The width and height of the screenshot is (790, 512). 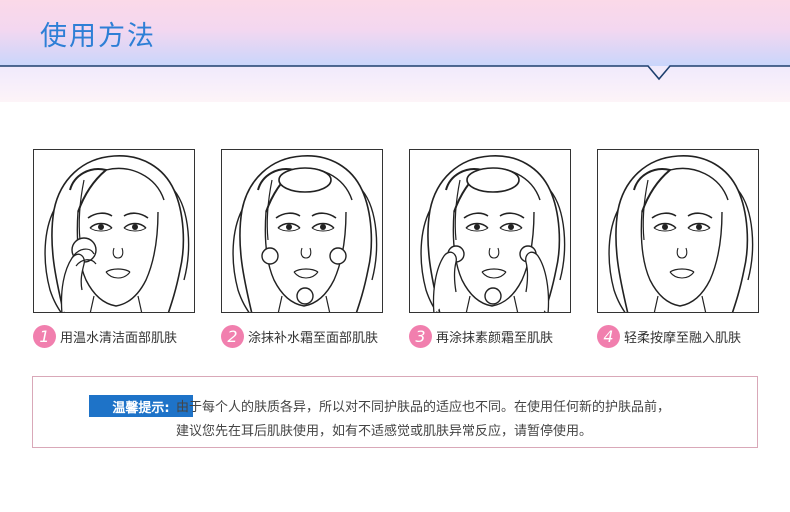 What do you see at coordinates (423, 407) in the screenshot?
I see `tips-line-1: 由于每个人的肤质各异，所以对不同护肤品的适应也不同。在使用任何新的护肤品前，` at bounding box center [423, 407].